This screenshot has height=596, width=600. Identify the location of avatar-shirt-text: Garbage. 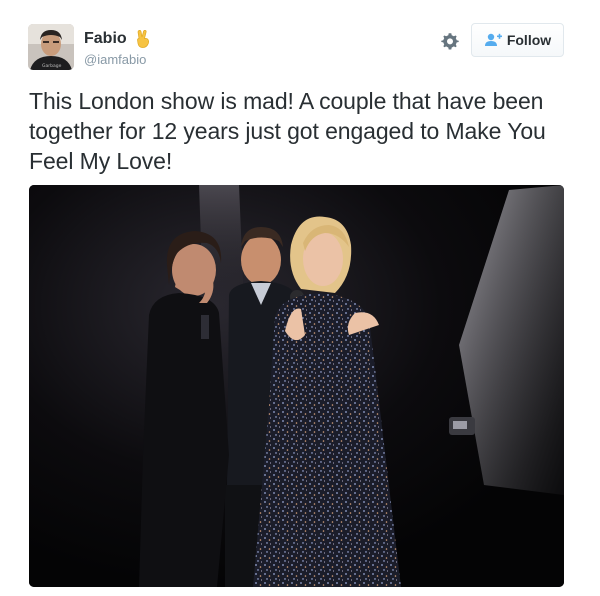
(52, 66).